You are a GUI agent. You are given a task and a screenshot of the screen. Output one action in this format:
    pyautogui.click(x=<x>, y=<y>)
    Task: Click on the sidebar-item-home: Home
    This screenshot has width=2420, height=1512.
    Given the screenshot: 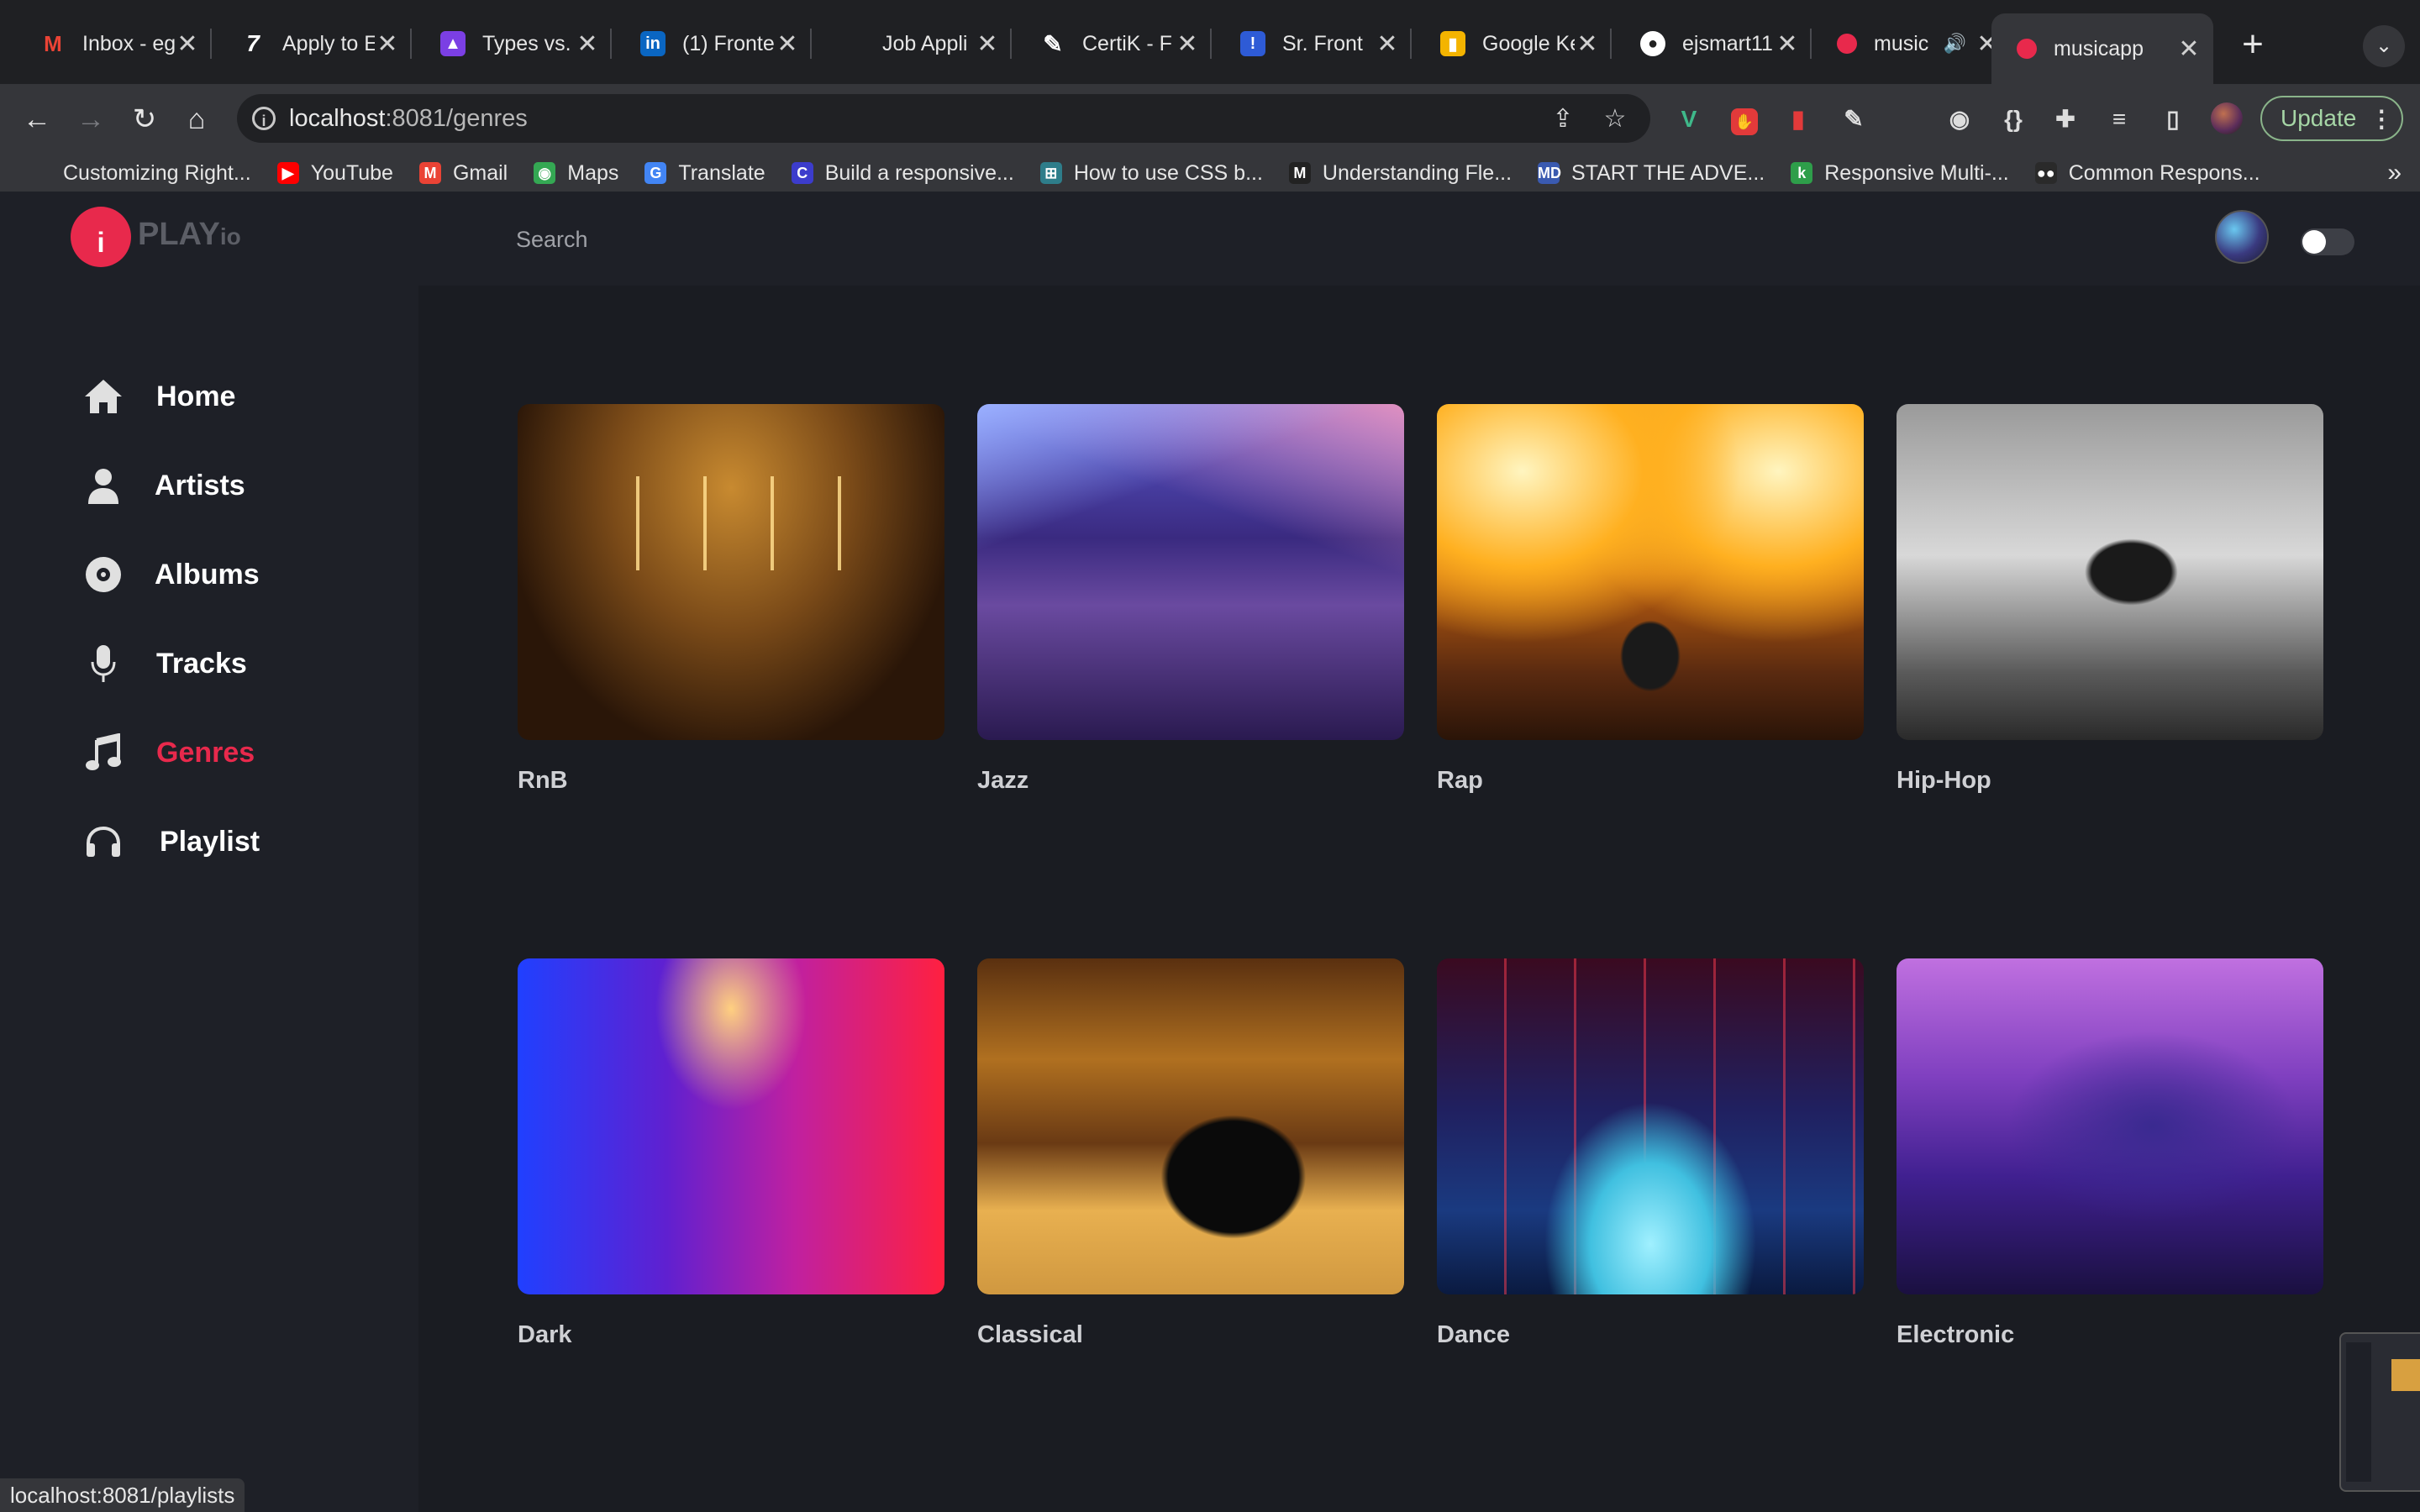 What is the action you would take?
    pyautogui.click(x=158, y=396)
    